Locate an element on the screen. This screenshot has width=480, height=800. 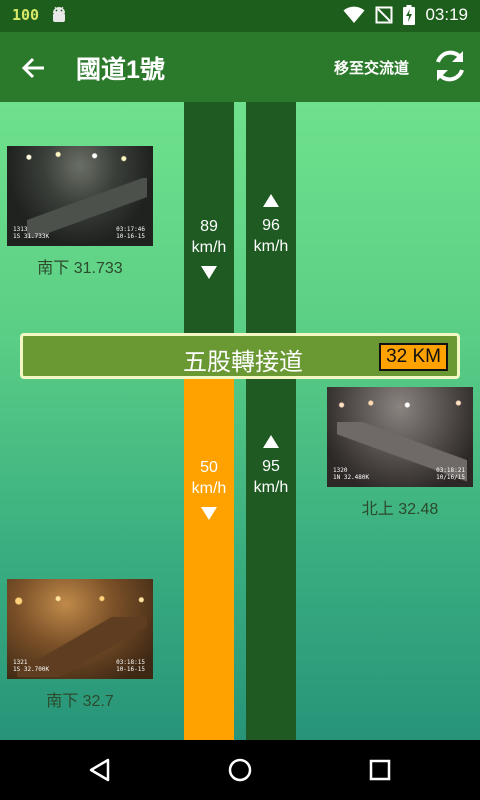
km-badge: 32 KM is located at coordinates (413, 357).